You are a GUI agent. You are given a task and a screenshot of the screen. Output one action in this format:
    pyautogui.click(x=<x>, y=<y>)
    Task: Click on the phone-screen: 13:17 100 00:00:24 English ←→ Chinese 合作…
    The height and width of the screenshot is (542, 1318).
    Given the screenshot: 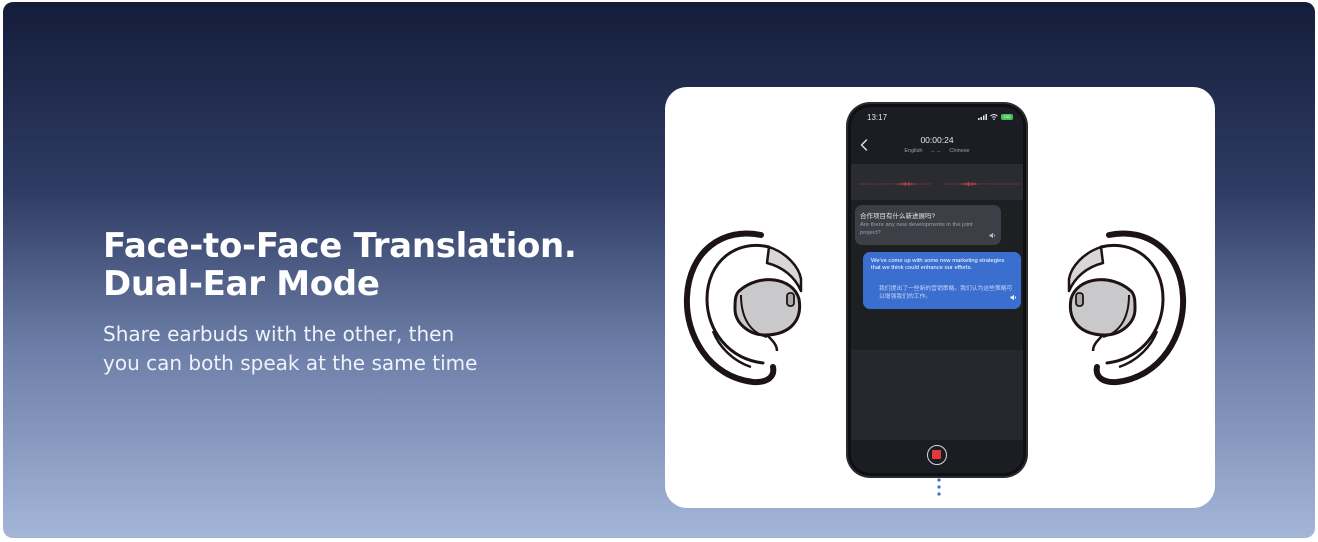 What is the action you would take?
    pyautogui.click(x=937, y=290)
    